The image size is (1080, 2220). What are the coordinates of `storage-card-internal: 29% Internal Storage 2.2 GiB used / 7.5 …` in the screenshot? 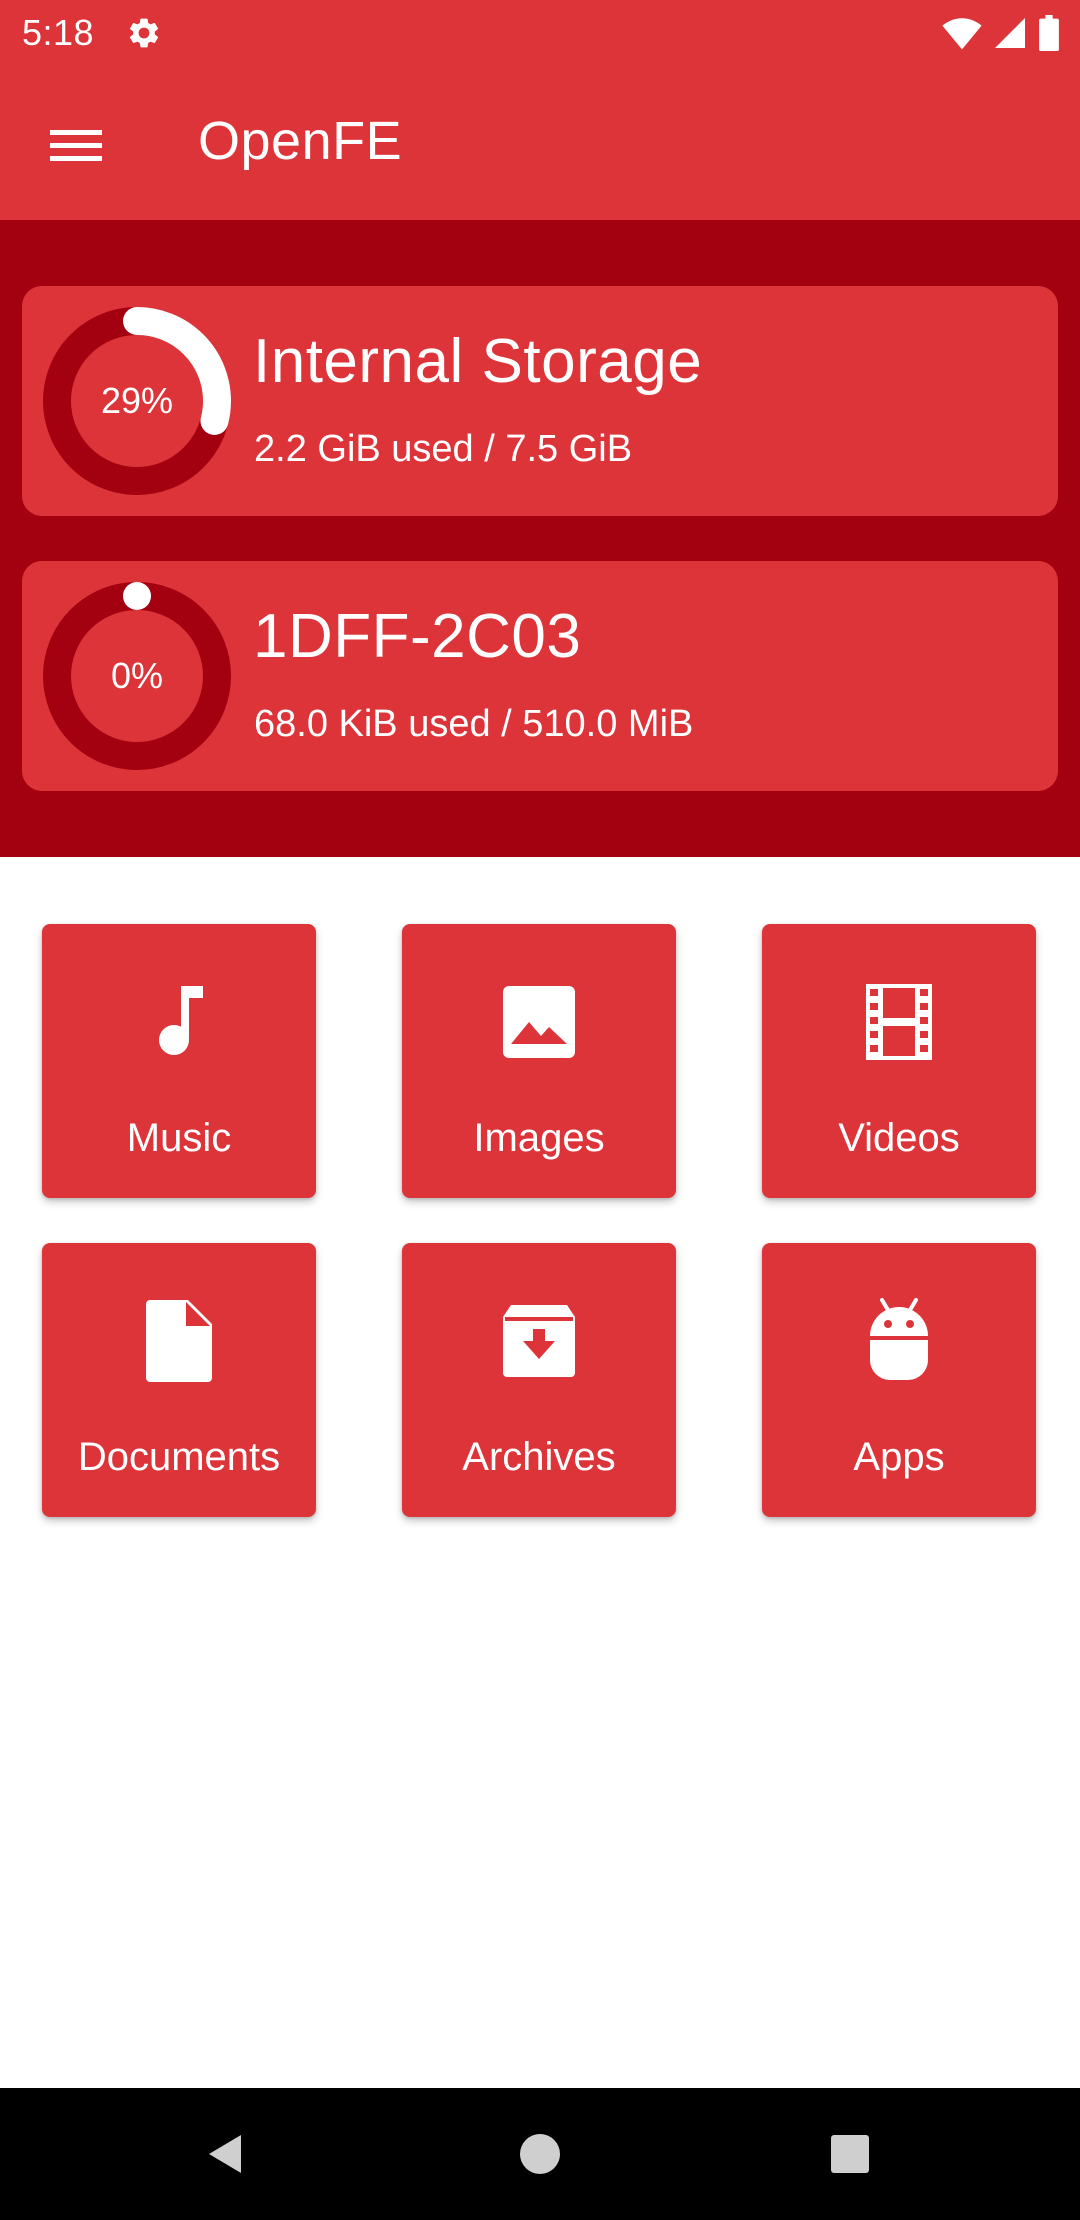 It's located at (540, 401).